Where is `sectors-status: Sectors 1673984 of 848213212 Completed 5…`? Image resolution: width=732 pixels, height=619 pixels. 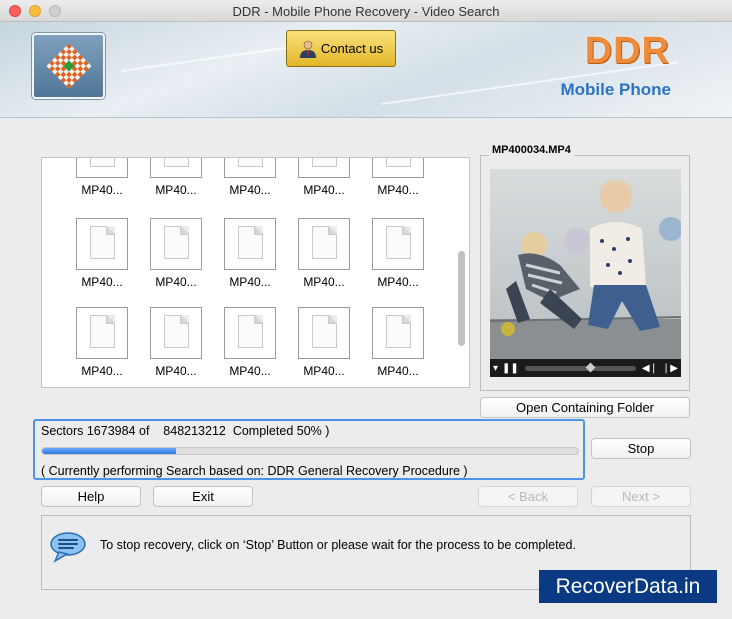 sectors-status: Sectors 1673984 of 848213212 Completed 5… is located at coordinates (185, 431).